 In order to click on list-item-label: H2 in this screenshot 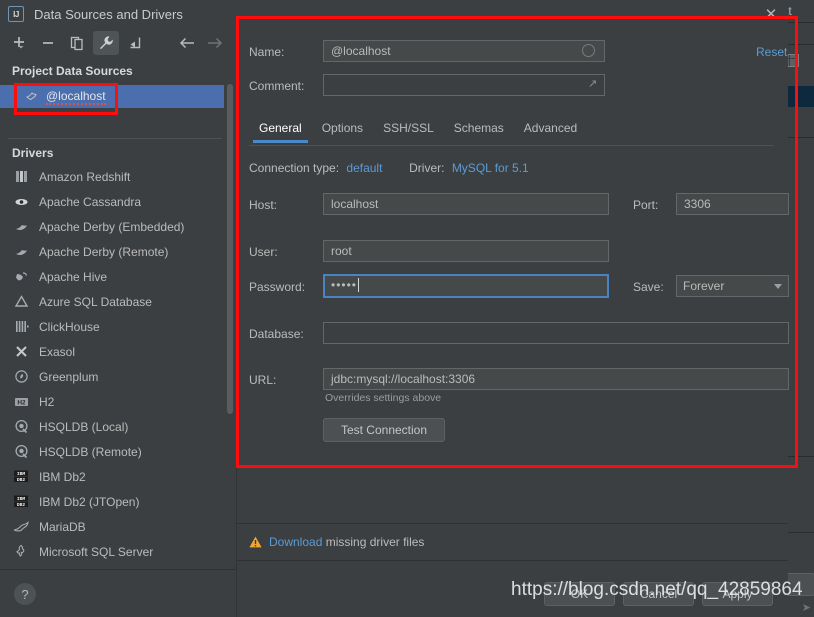, I will do `click(47, 401)`.